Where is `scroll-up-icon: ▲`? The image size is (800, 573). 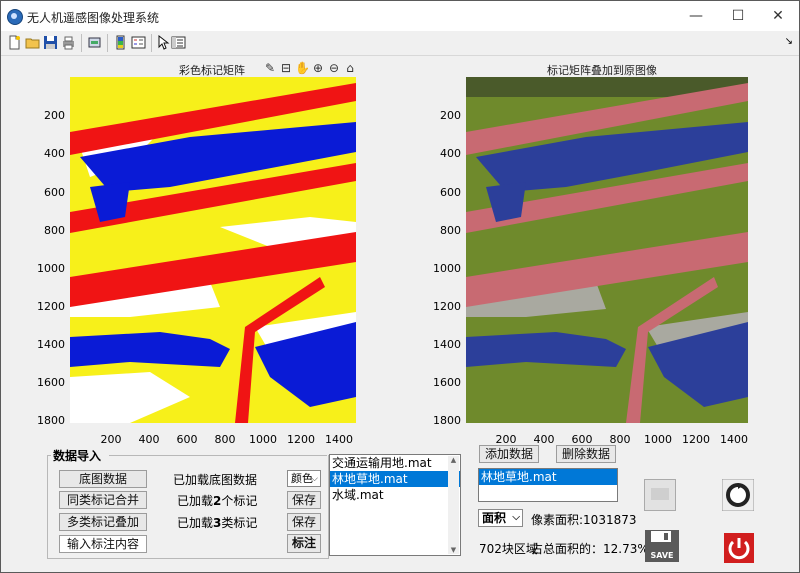
scroll-up-icon: ▲ is located at coordinates (453, 460).